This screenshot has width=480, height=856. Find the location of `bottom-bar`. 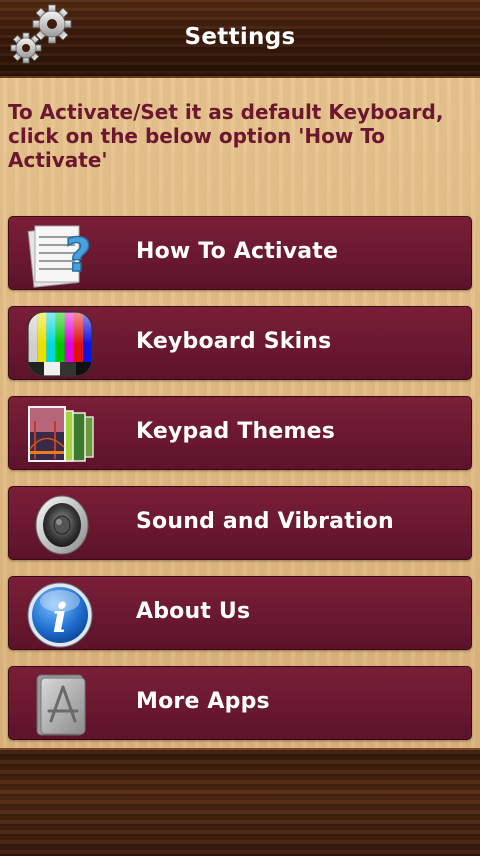

bottom-bar is located at coordinates (240, 802).